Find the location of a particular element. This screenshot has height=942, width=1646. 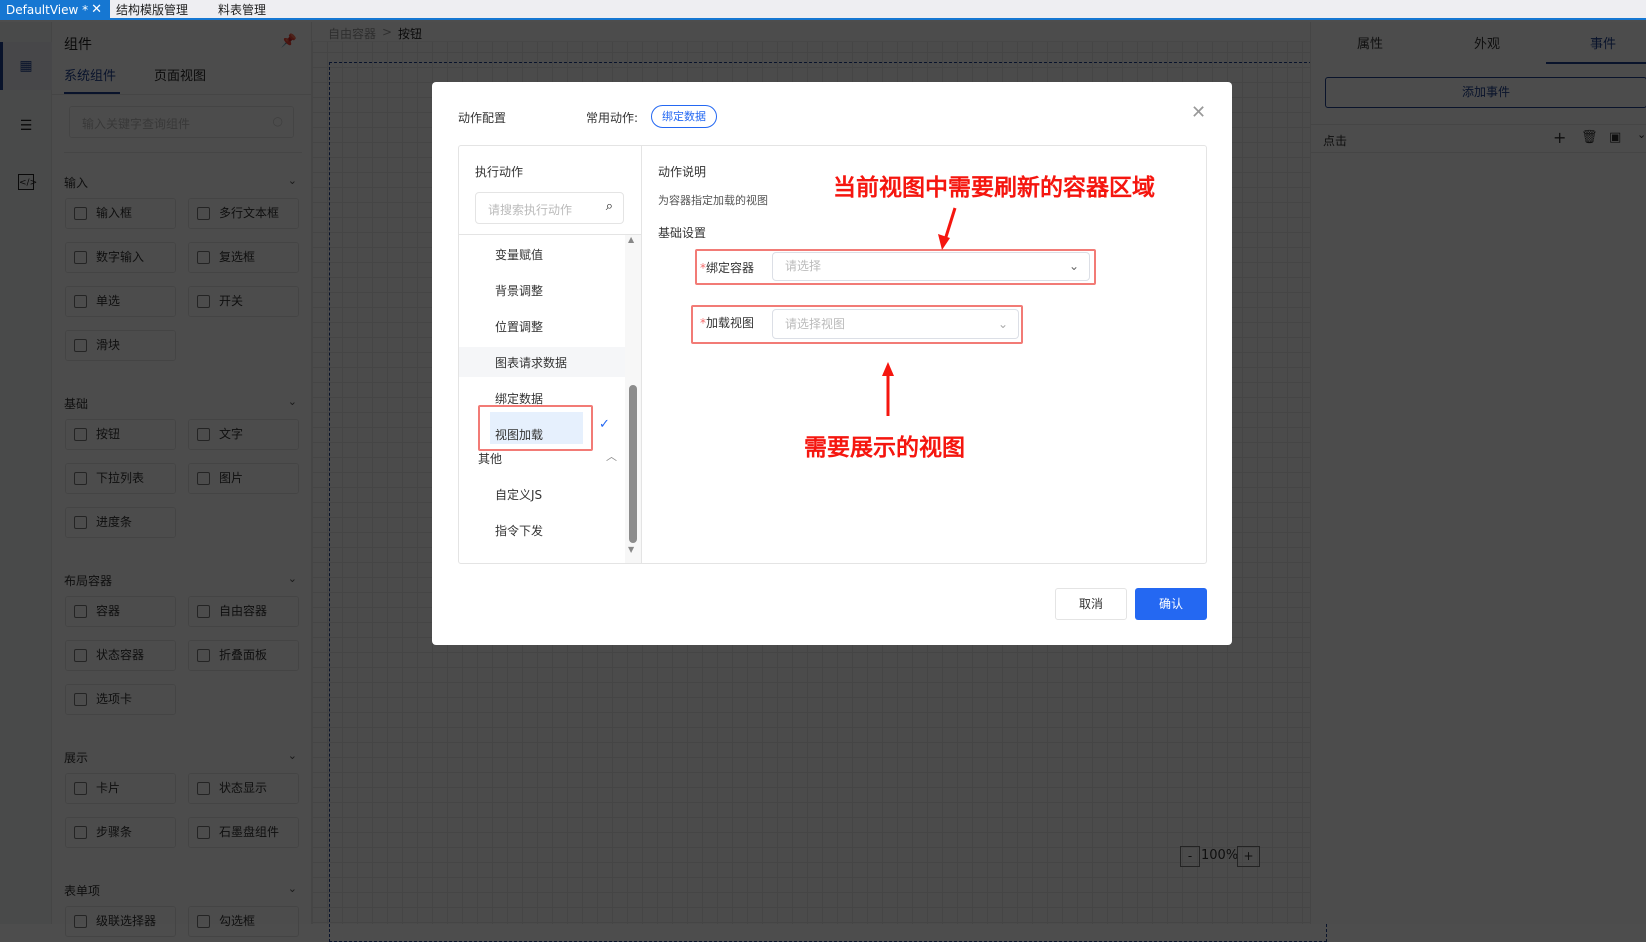

scrollbar-thumb is located at coordinates (633, 464).